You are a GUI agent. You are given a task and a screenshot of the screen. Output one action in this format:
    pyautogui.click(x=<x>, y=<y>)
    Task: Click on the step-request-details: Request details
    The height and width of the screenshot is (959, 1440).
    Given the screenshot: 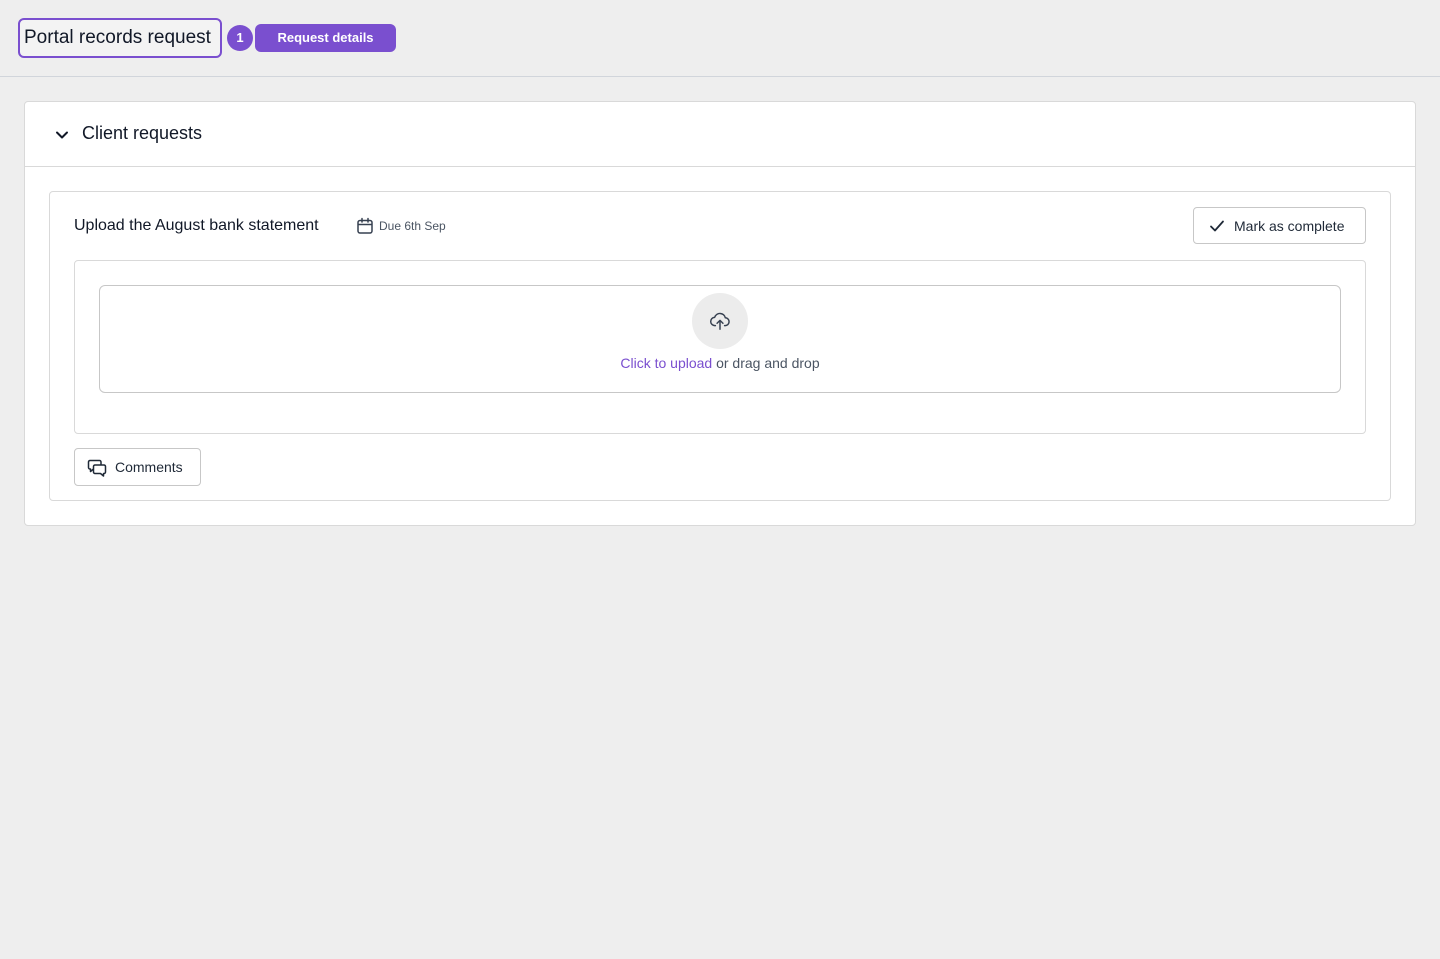 What is the action you would take?
    pyautogui.click(x=325, y=38)
    